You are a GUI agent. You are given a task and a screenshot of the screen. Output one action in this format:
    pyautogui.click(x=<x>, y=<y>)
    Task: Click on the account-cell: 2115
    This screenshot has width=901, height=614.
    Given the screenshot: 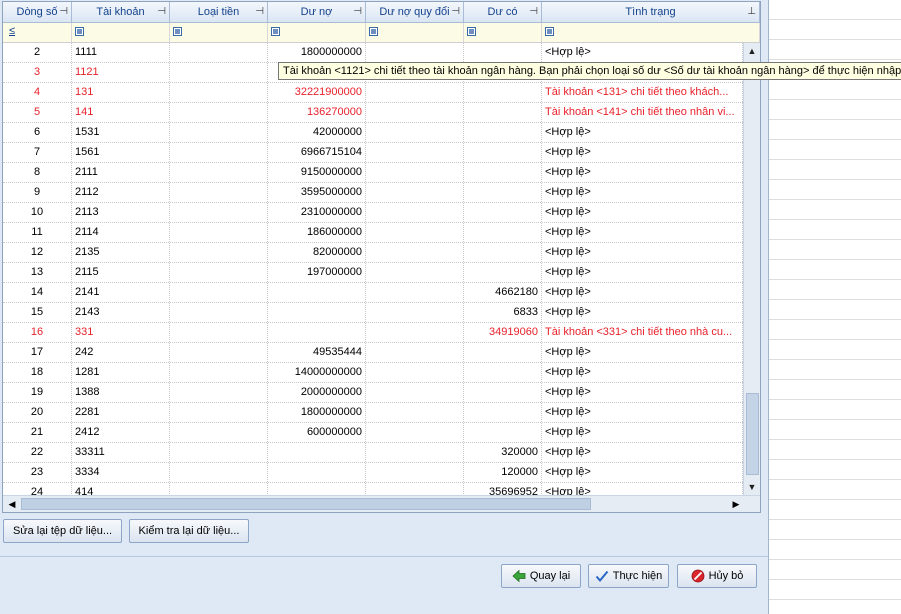 What is the action you would take?
    pyautogui.click(x=121, y=272)
    